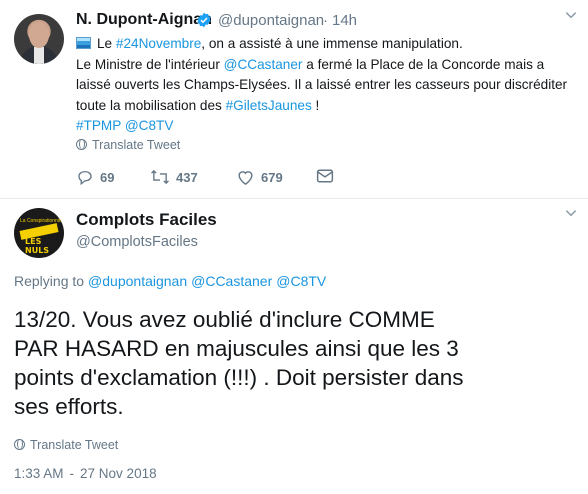 The width and height of the screenshot is (588, 494). What do you see at coordinates (146, 220) in the screenshot?
I see `author-name: Complots Faciles` at bounding box center [146, 220].